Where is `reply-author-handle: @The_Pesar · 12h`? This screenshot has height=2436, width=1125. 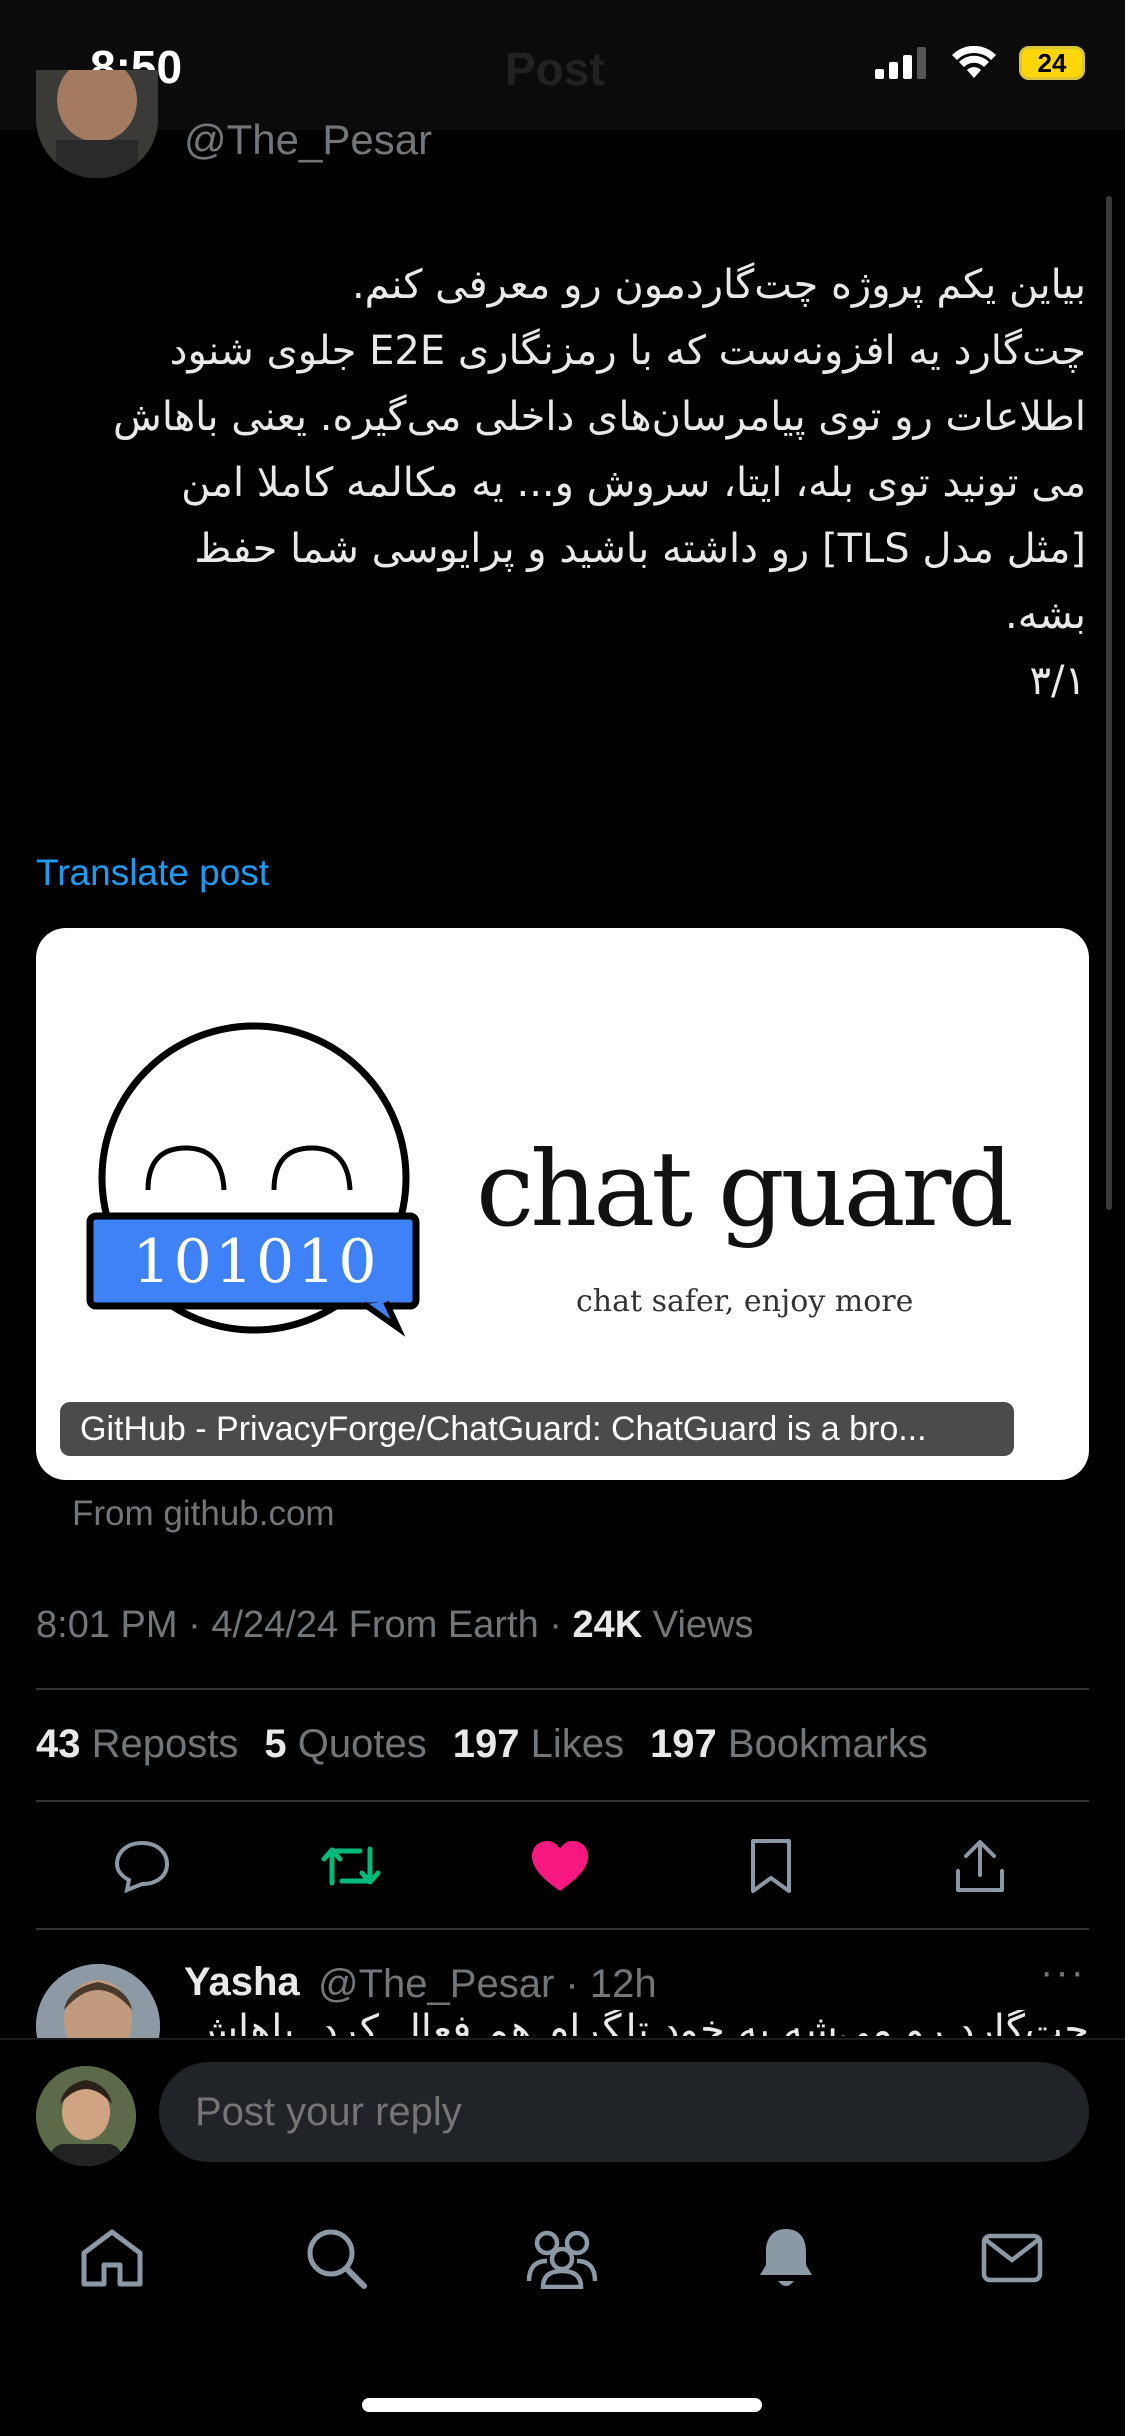 reply-author-handle: @The_Pesar · 12h is located at coordinates (487, 1984).